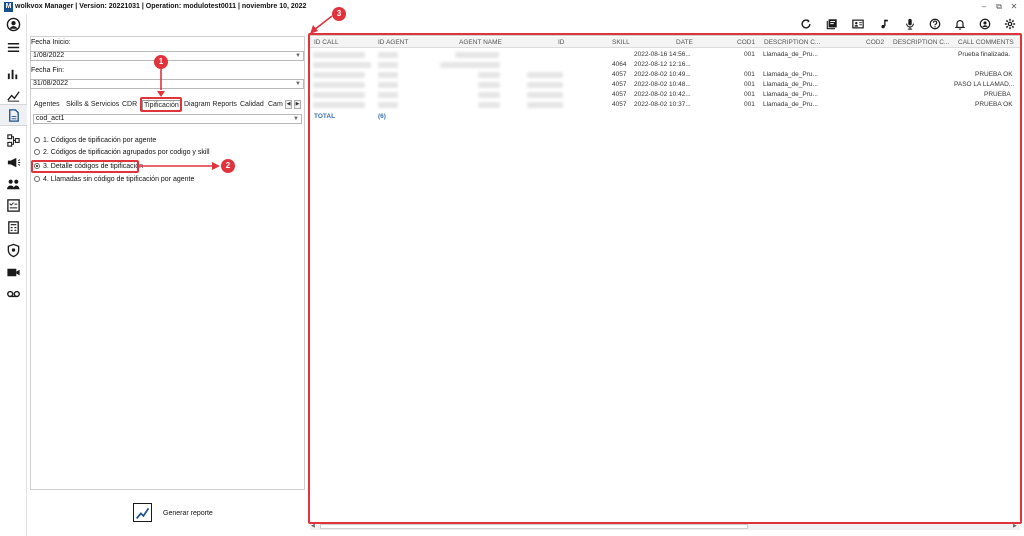 Image resolution: width=1024 pixels, height=536 pixels. Describe the element at coordinates (228, 166) in the screenshot. I see `annotation-badge-2: 2` at that location.